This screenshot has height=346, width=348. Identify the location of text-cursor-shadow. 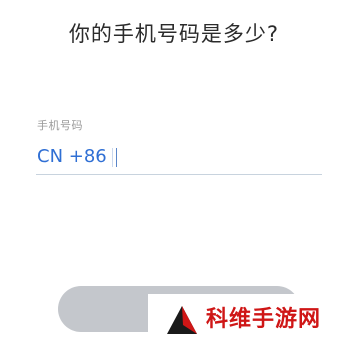
(112, 157).